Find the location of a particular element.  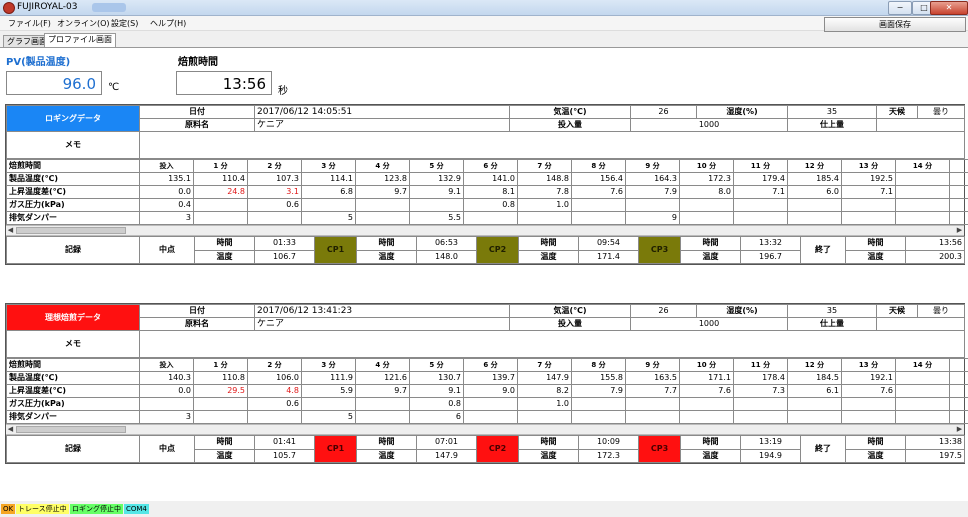

logging-cp3-badge: CP3 is located at coordinates (659, 250).